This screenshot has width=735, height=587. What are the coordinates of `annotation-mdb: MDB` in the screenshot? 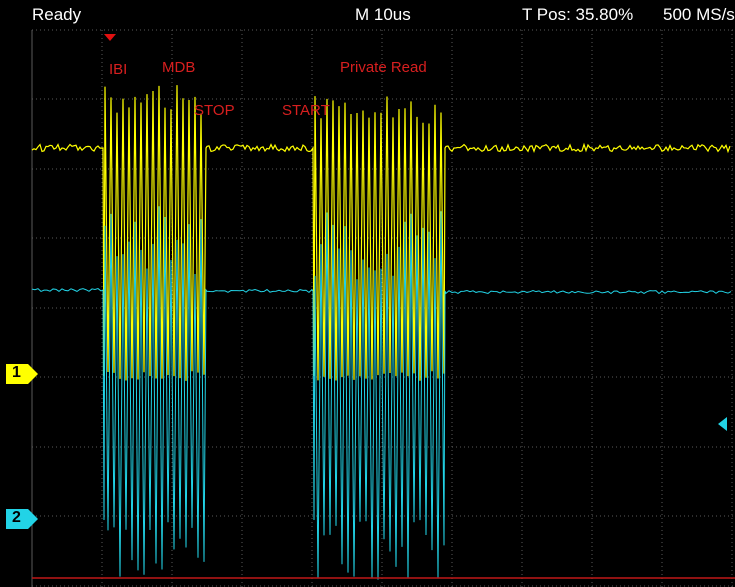 It's located at (179, 67).